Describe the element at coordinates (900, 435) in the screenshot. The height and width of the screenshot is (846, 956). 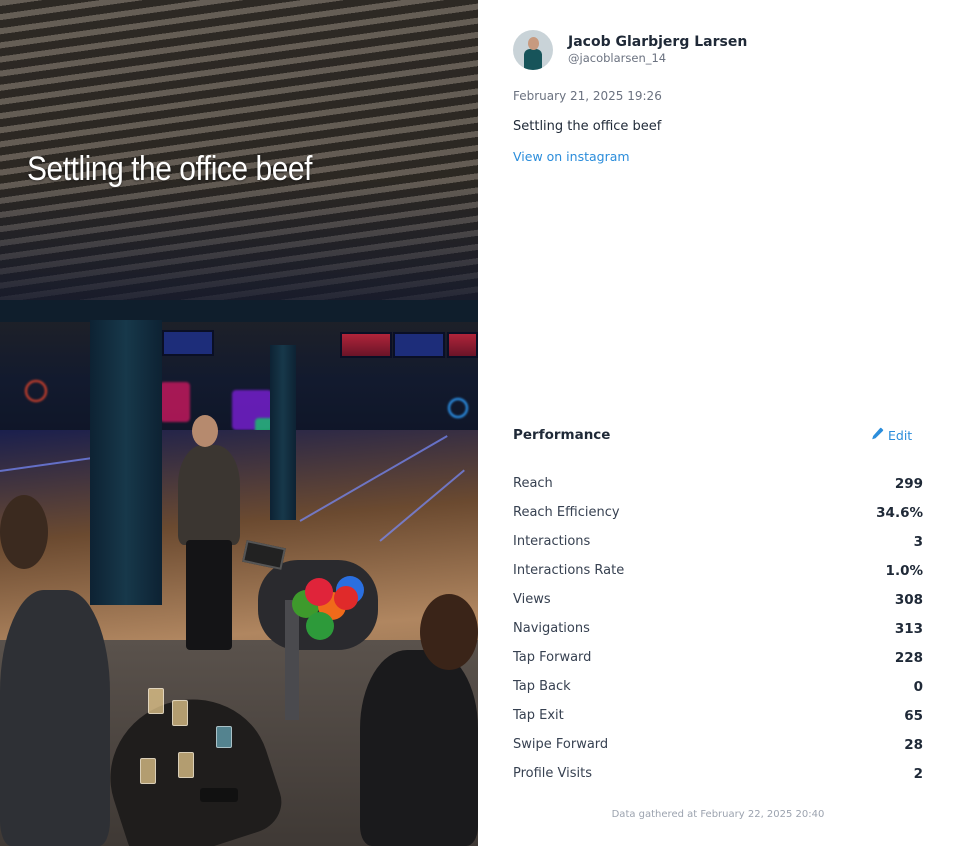
I see `edit-label: Edit` at that location.